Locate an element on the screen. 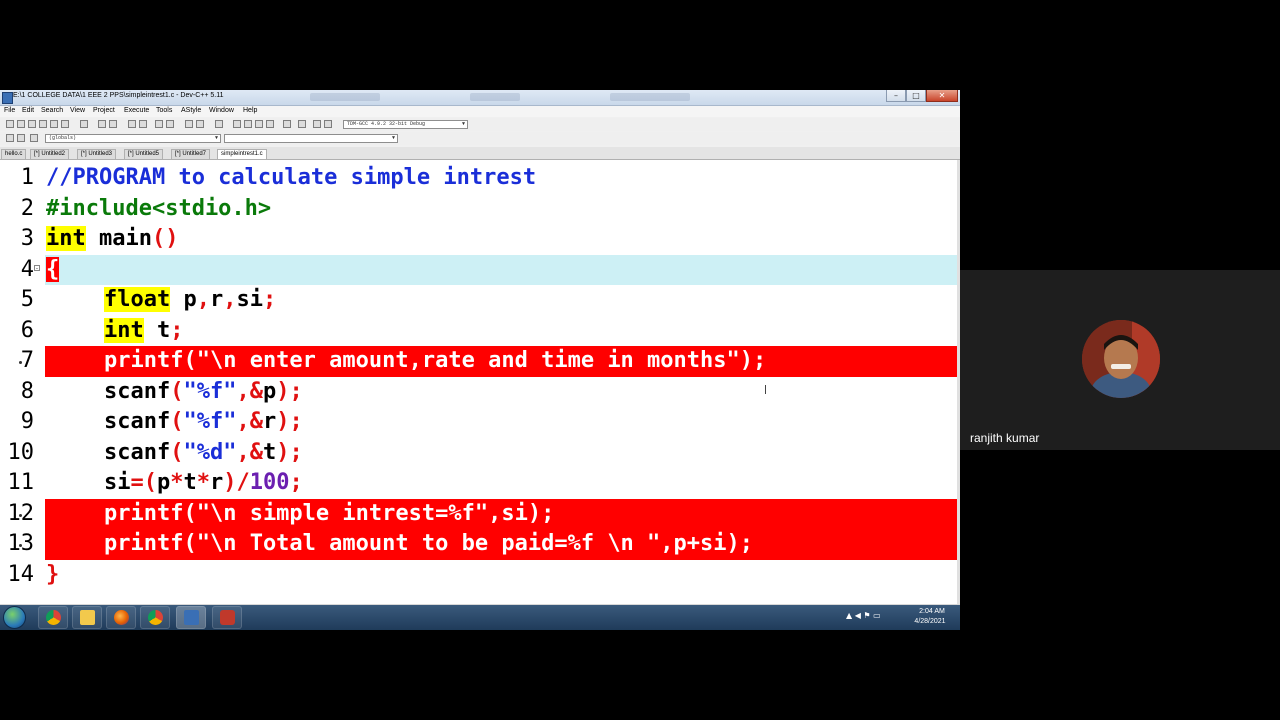 This screenshot has width=1280, height=720. code-text: int main() is located at coordinates (112, 239).